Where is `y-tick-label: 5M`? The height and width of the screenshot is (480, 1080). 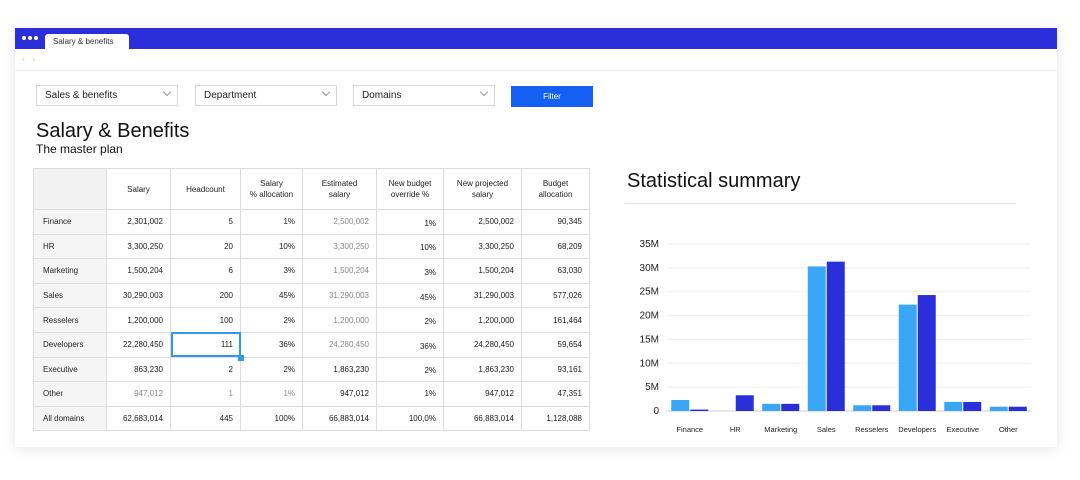
y-tick-label: 5M is located at coordinates (652, 387).